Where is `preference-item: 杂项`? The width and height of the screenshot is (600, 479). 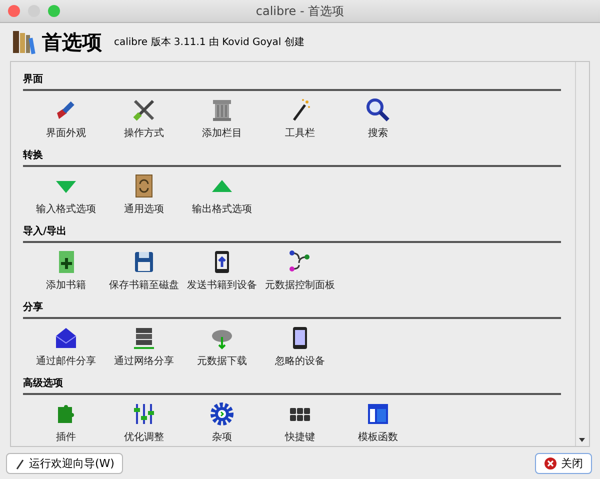
preference-item: 杂项 is located at coordinates (222, 422).